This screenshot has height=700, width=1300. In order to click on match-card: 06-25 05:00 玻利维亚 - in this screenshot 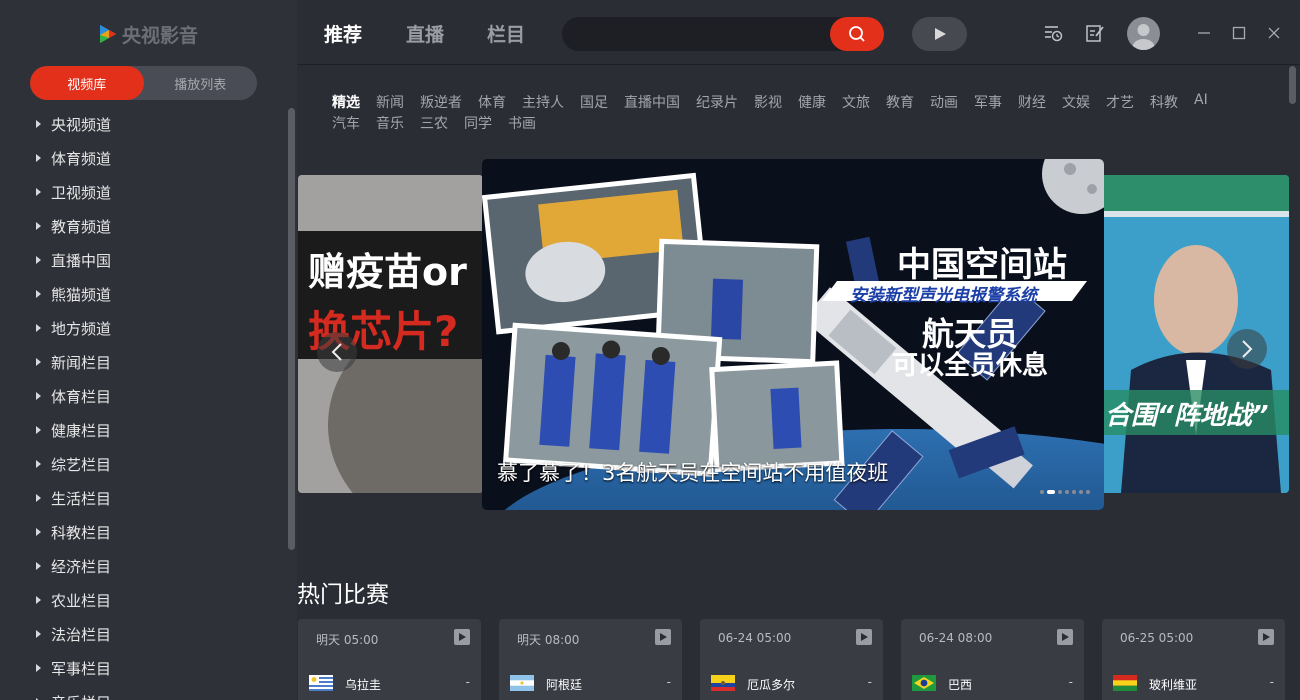, I will do `click(1193, 659)`.